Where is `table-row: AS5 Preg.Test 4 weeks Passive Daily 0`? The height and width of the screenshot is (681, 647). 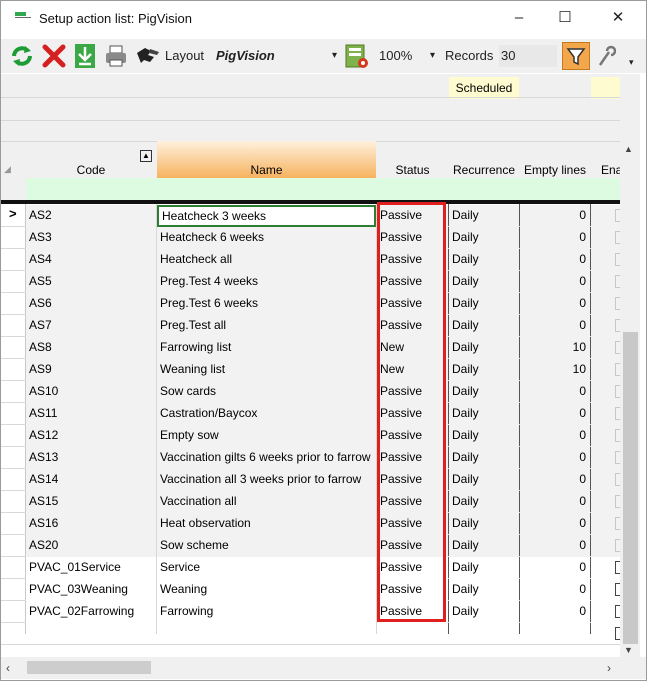 table-row: AS5 Preg.Test 4 weeks Passive Daily 0 is located at coordinates (314, 282).